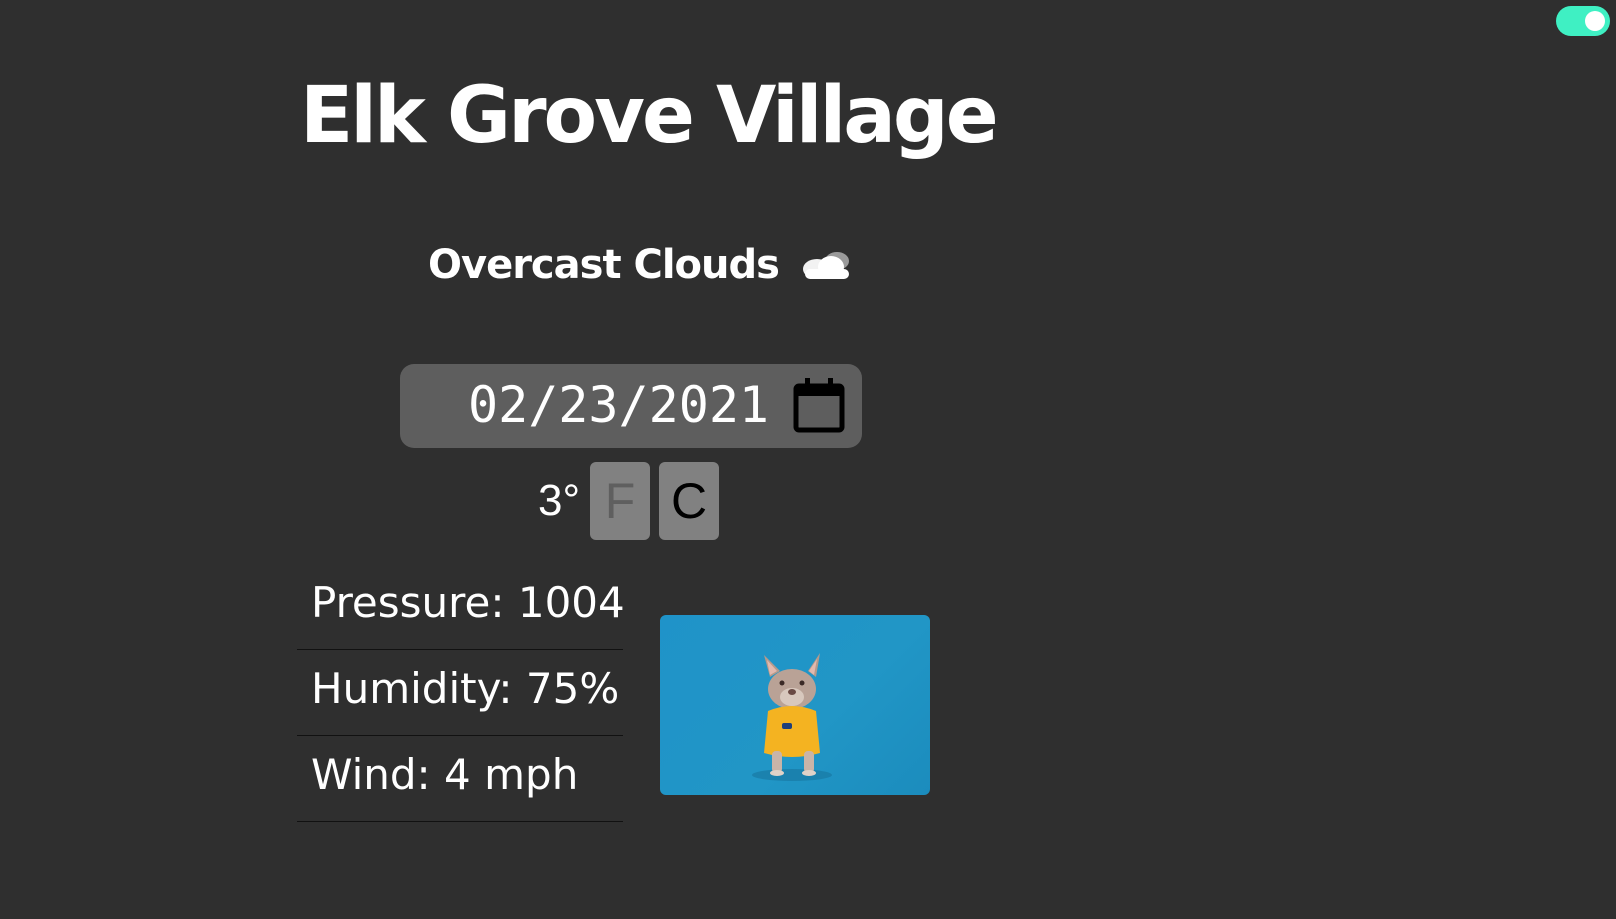  I want to click on city-title: Elk Grove Village, so click(649, 116).